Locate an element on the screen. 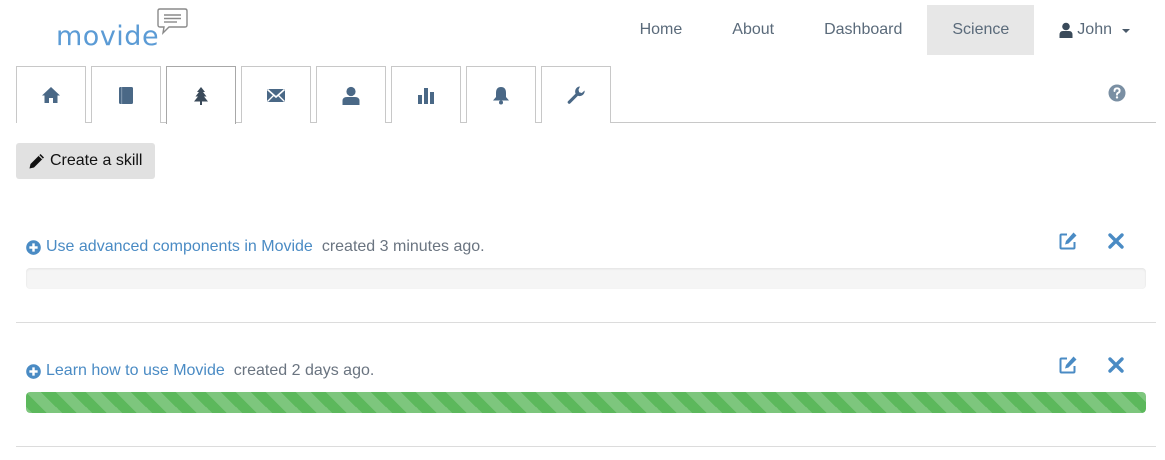 Image resolution: width=1165 pixels, height=460 pixels. speech-bubble-icon is located at coordinates (172, 22).